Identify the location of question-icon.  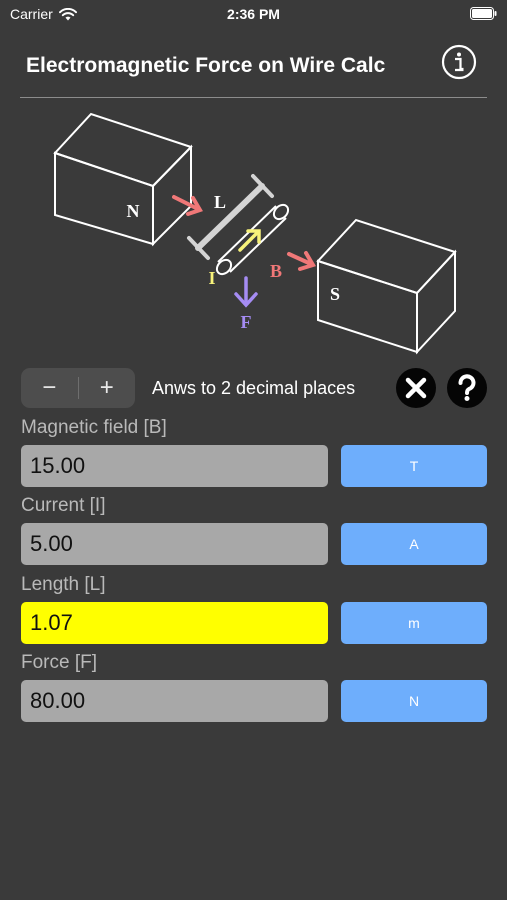
(467, 387).